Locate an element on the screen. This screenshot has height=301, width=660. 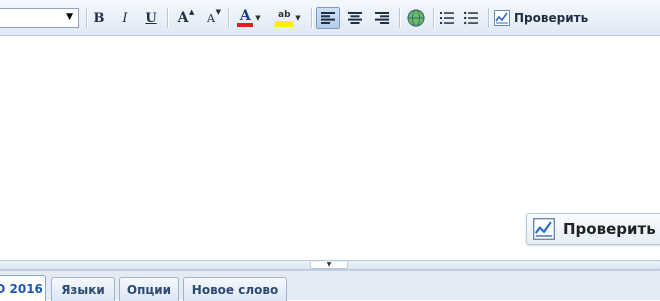
bullet-list-button is located at coordinates (471, 18).